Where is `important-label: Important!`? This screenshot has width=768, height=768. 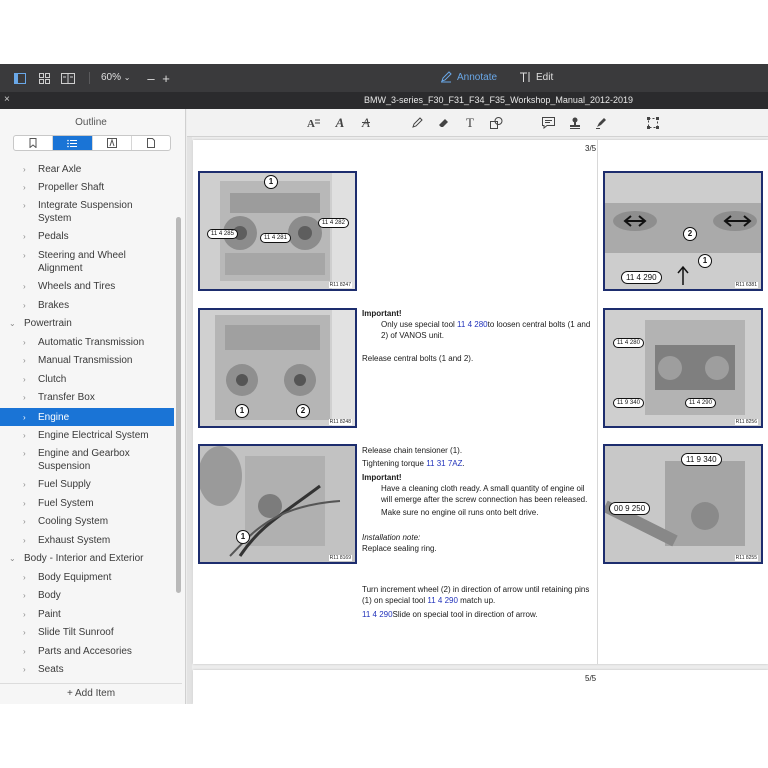 important-label: Important! is located at coordinates (382, 313).